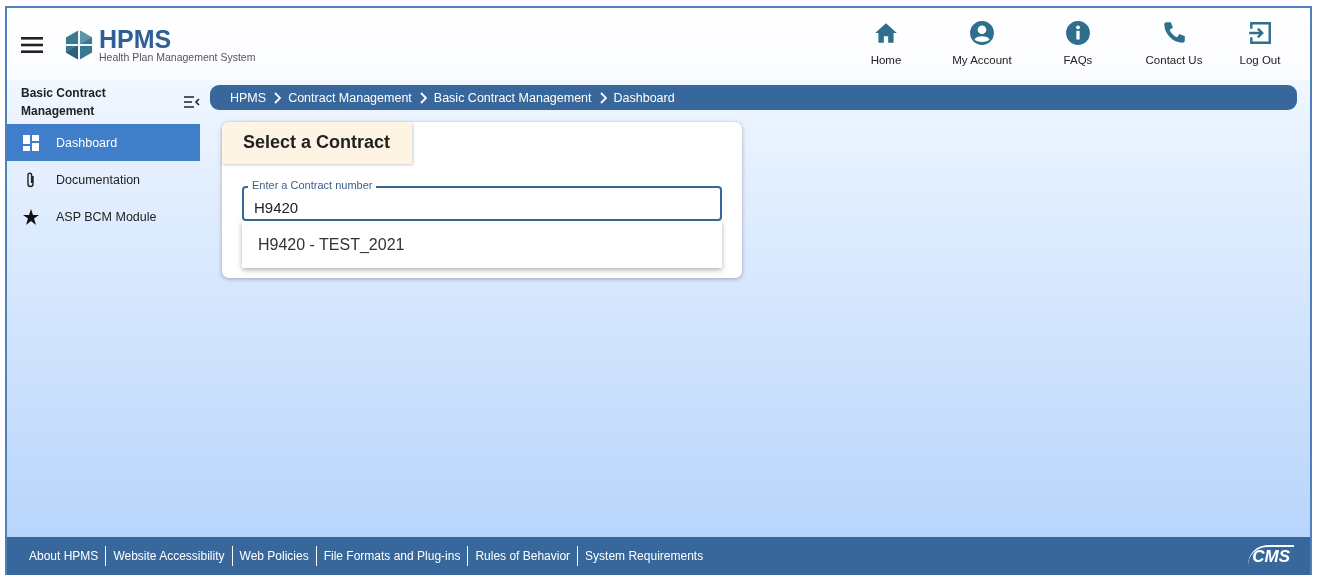  I want to click on collapse-icon, so click(192, 102).